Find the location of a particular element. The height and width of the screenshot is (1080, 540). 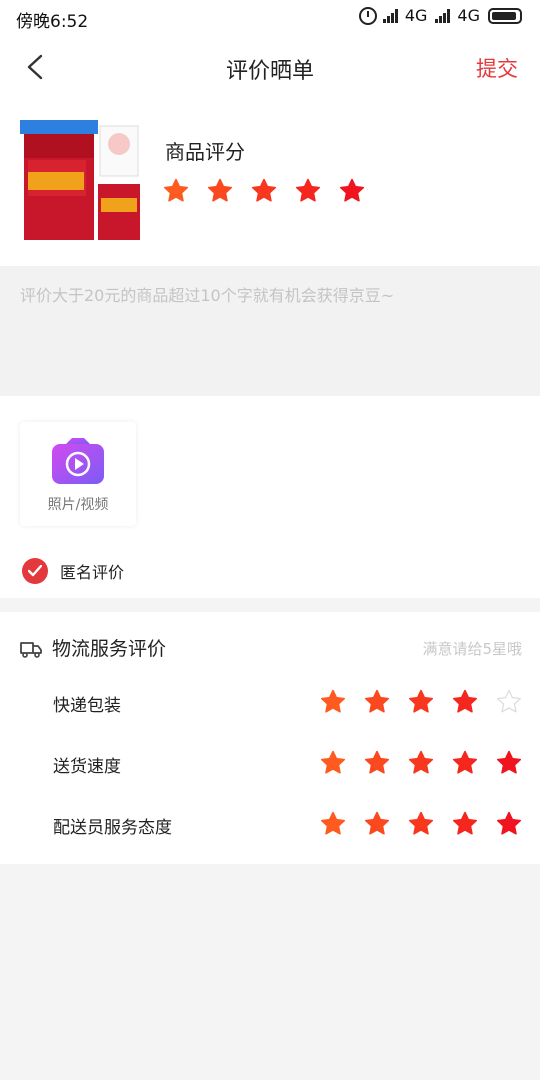

checkmark-icon is located at coordinates (35, 571).